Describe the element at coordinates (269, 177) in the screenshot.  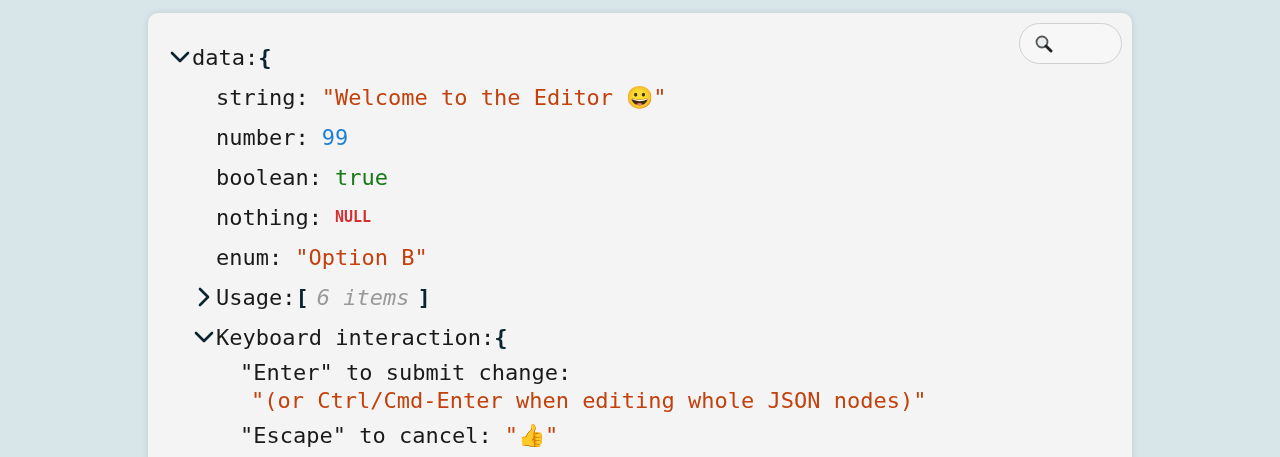
I see `key-label: boolean:` at that location.